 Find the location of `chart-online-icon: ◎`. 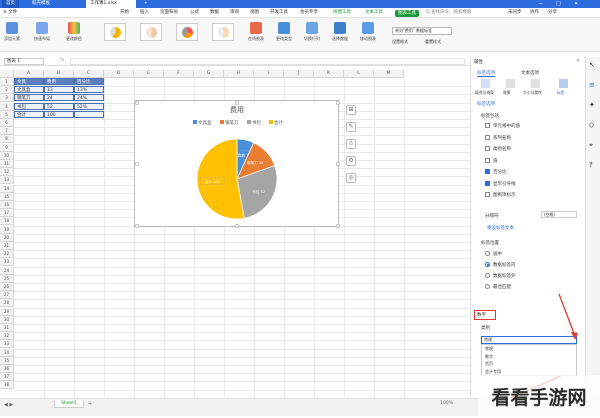

chart-online-icon: ◎ is located at coordinates (351, 178).